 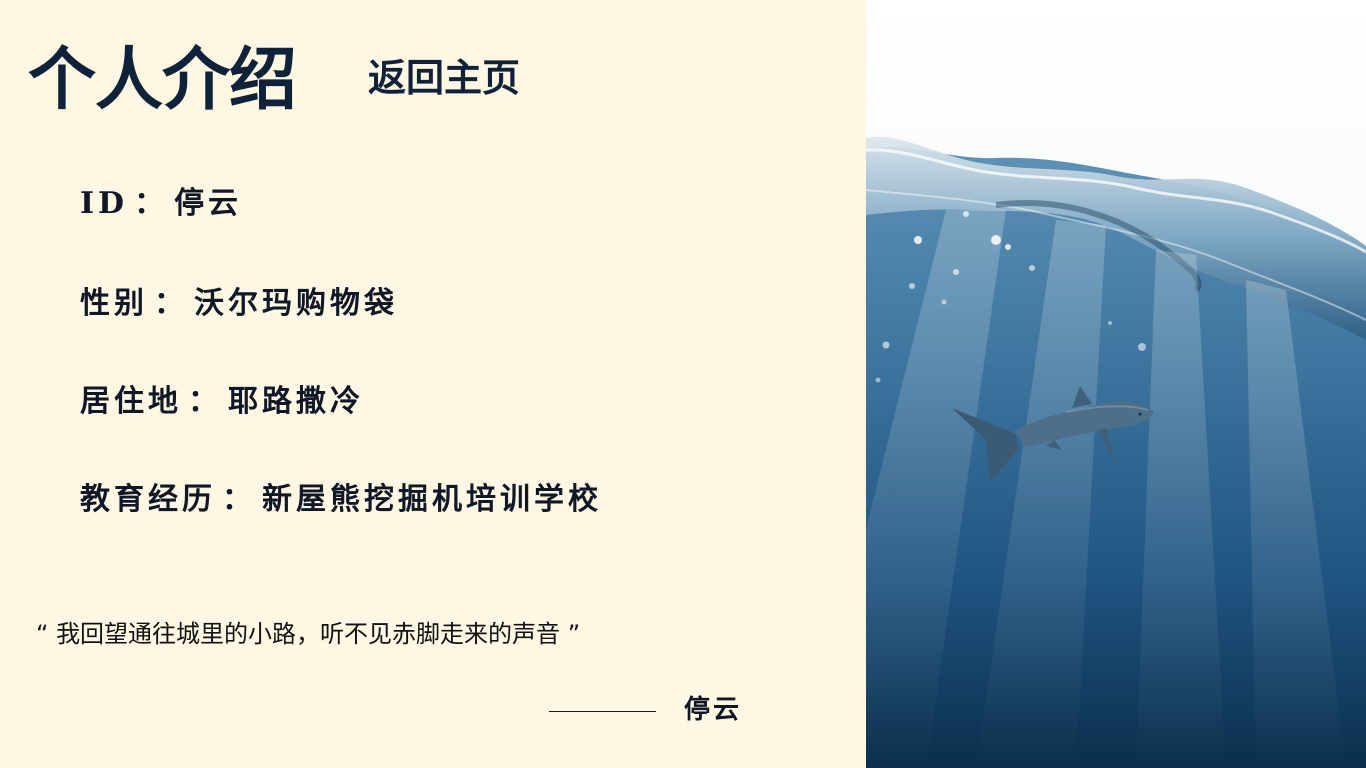 What do you see at coordinates (602, 711) in the screenshot?
I see `signature-divider` at bounding box center [602, 711].